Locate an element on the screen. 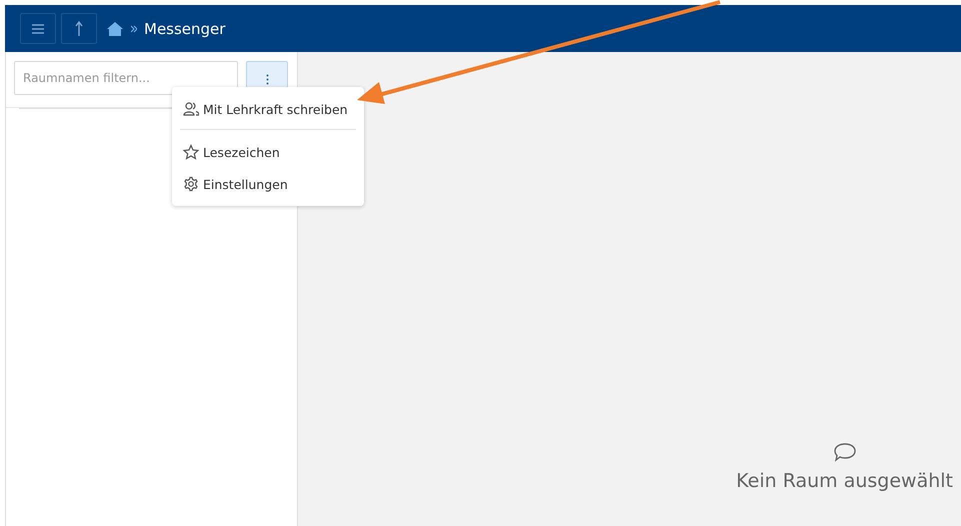  menu-icon is located at coordinates (38, 29).